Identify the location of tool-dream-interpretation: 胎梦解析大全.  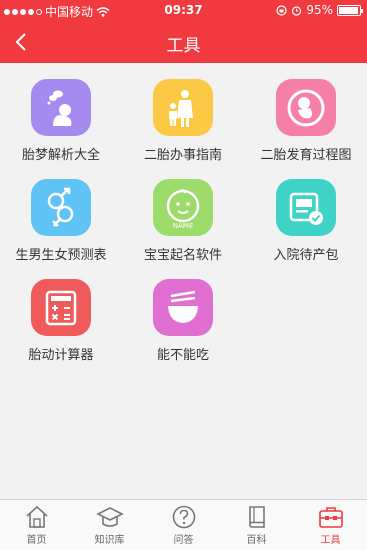
(61, 113).